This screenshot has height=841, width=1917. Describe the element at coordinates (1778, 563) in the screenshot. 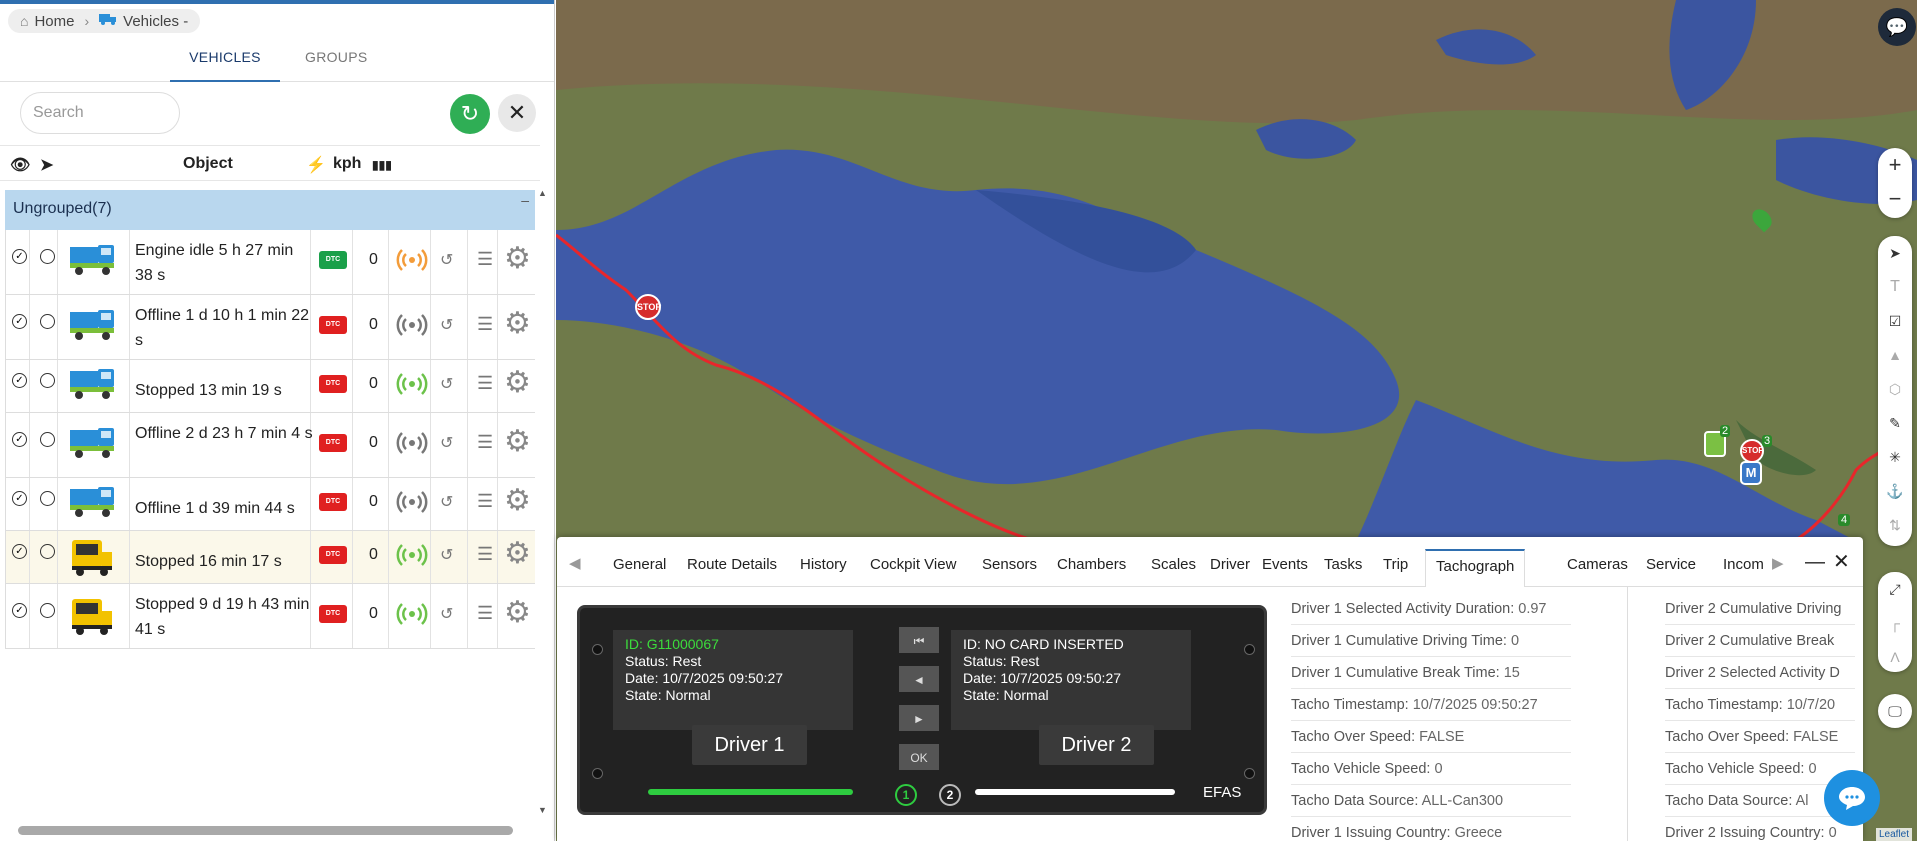

I see `tabs-scroll-right-icon: ▶` at that location.